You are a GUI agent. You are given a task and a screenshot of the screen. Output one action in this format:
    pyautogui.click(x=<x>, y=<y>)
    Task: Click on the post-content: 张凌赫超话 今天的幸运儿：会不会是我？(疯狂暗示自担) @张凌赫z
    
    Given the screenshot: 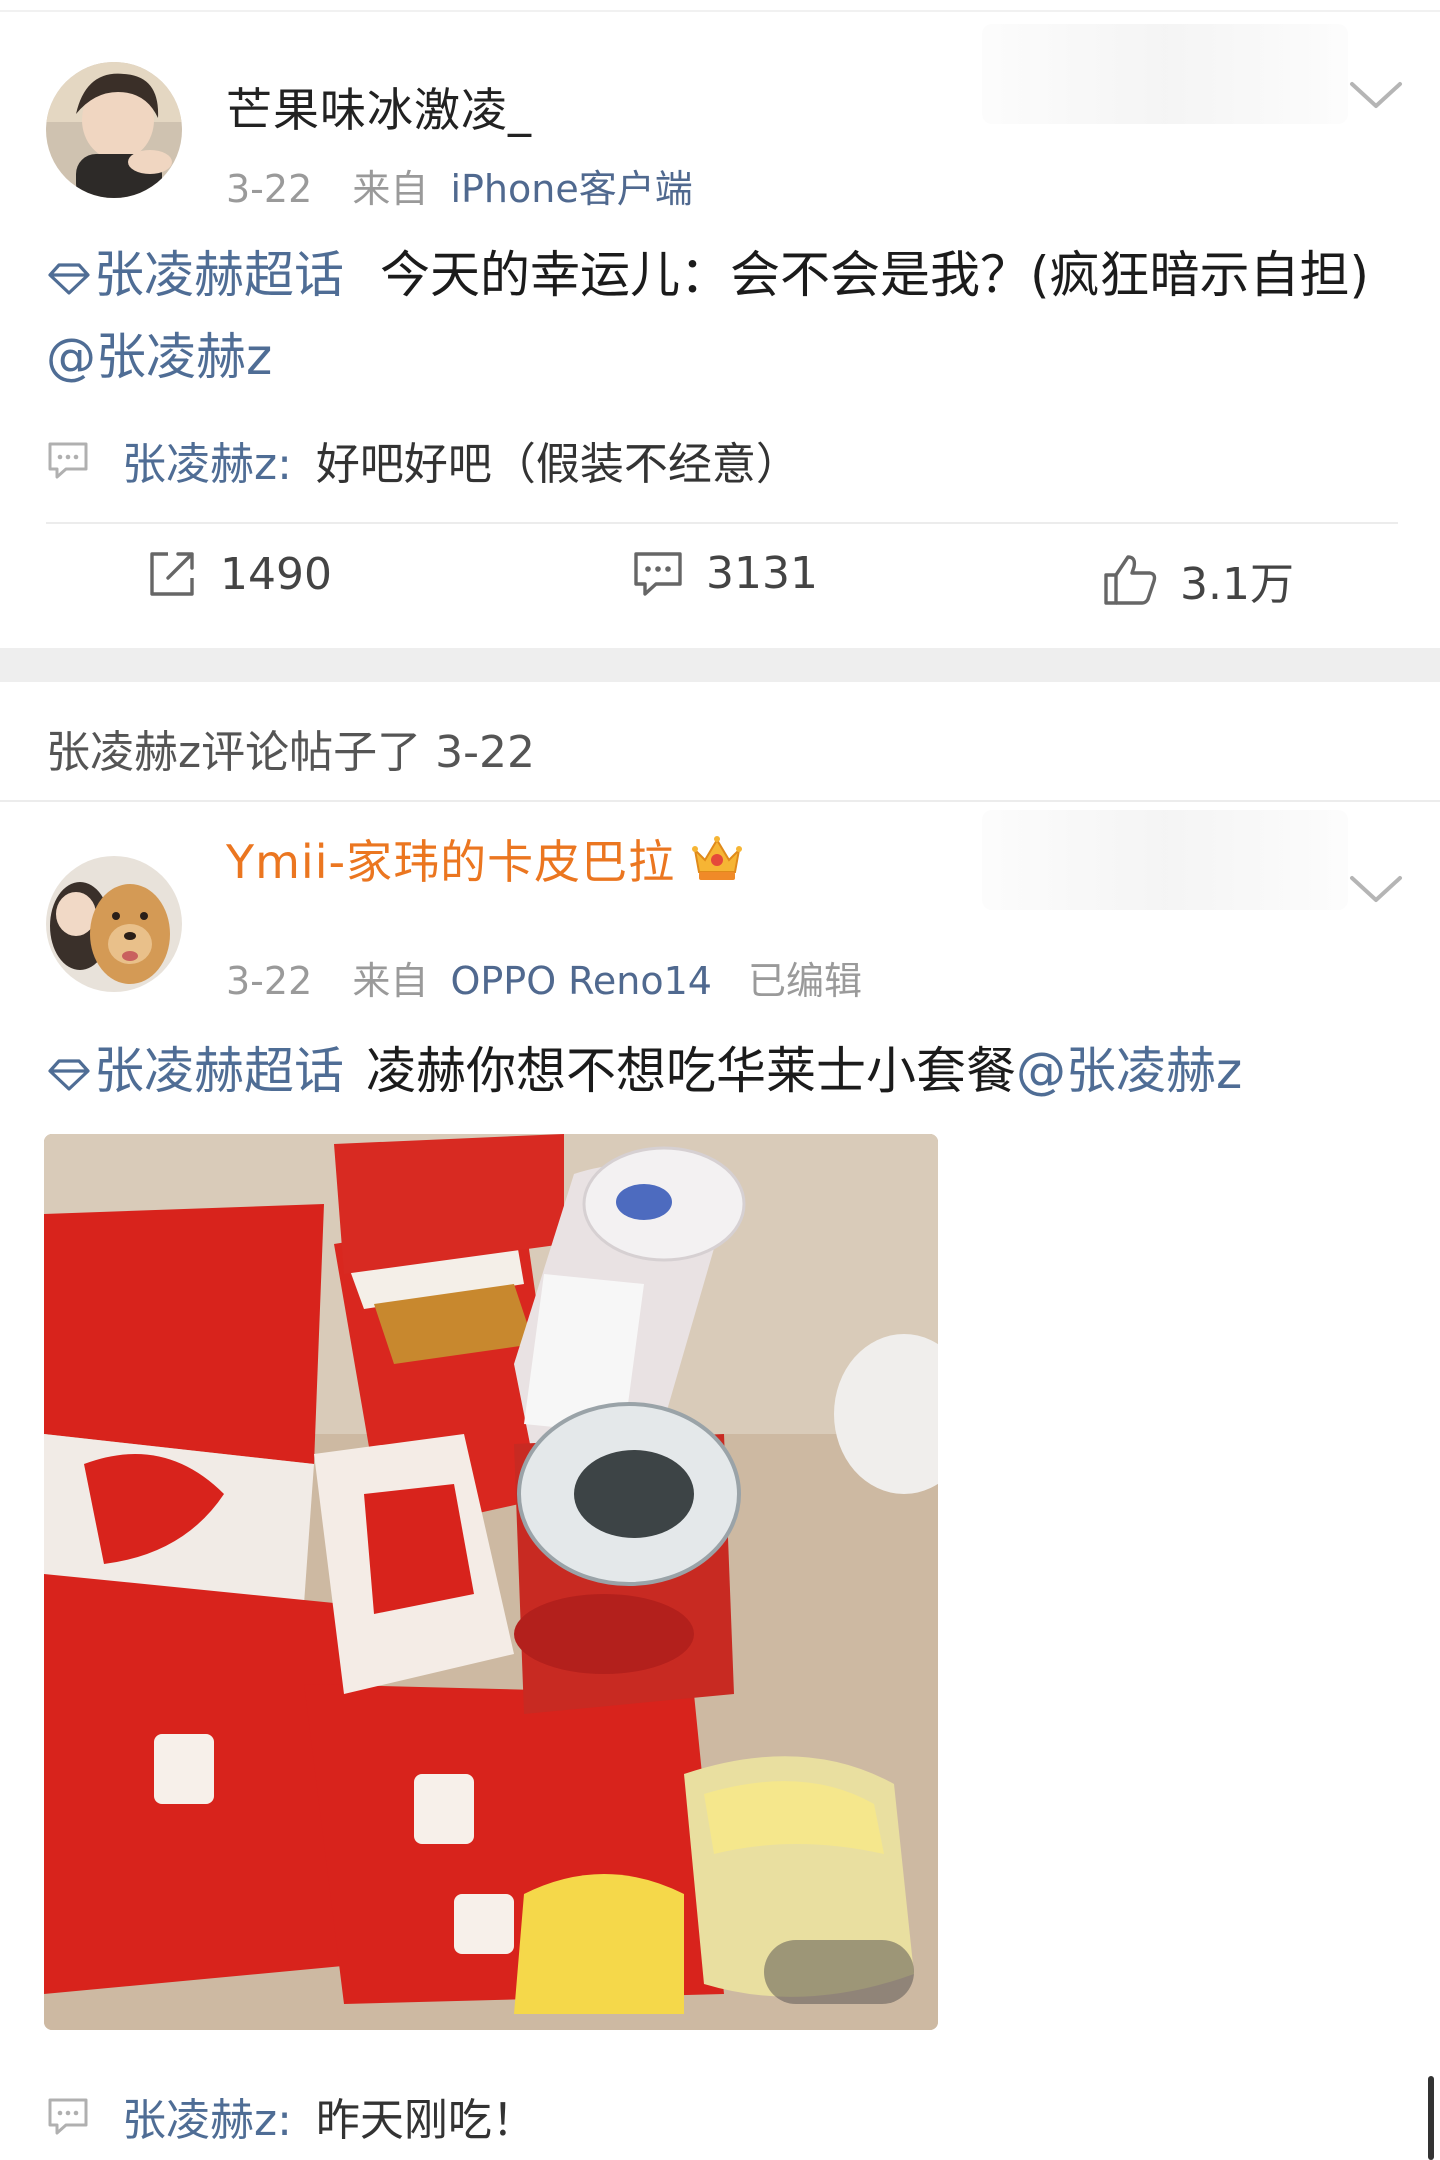 What is the action you would take?
    pyautogui.click(x=726, y=316)
    